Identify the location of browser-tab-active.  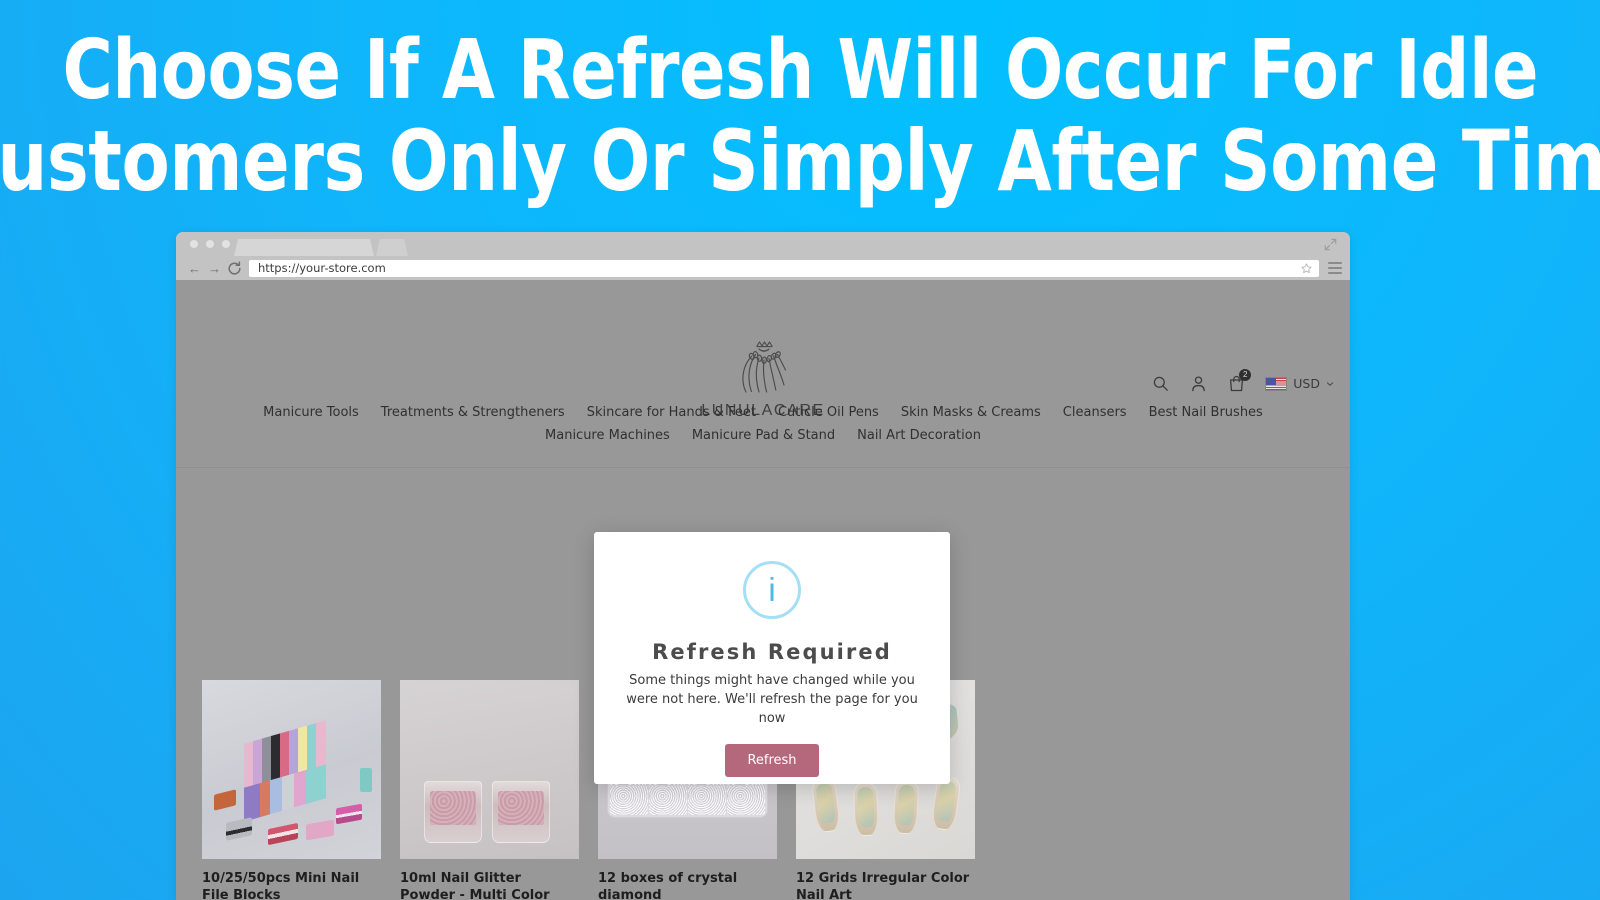
(304, 247).